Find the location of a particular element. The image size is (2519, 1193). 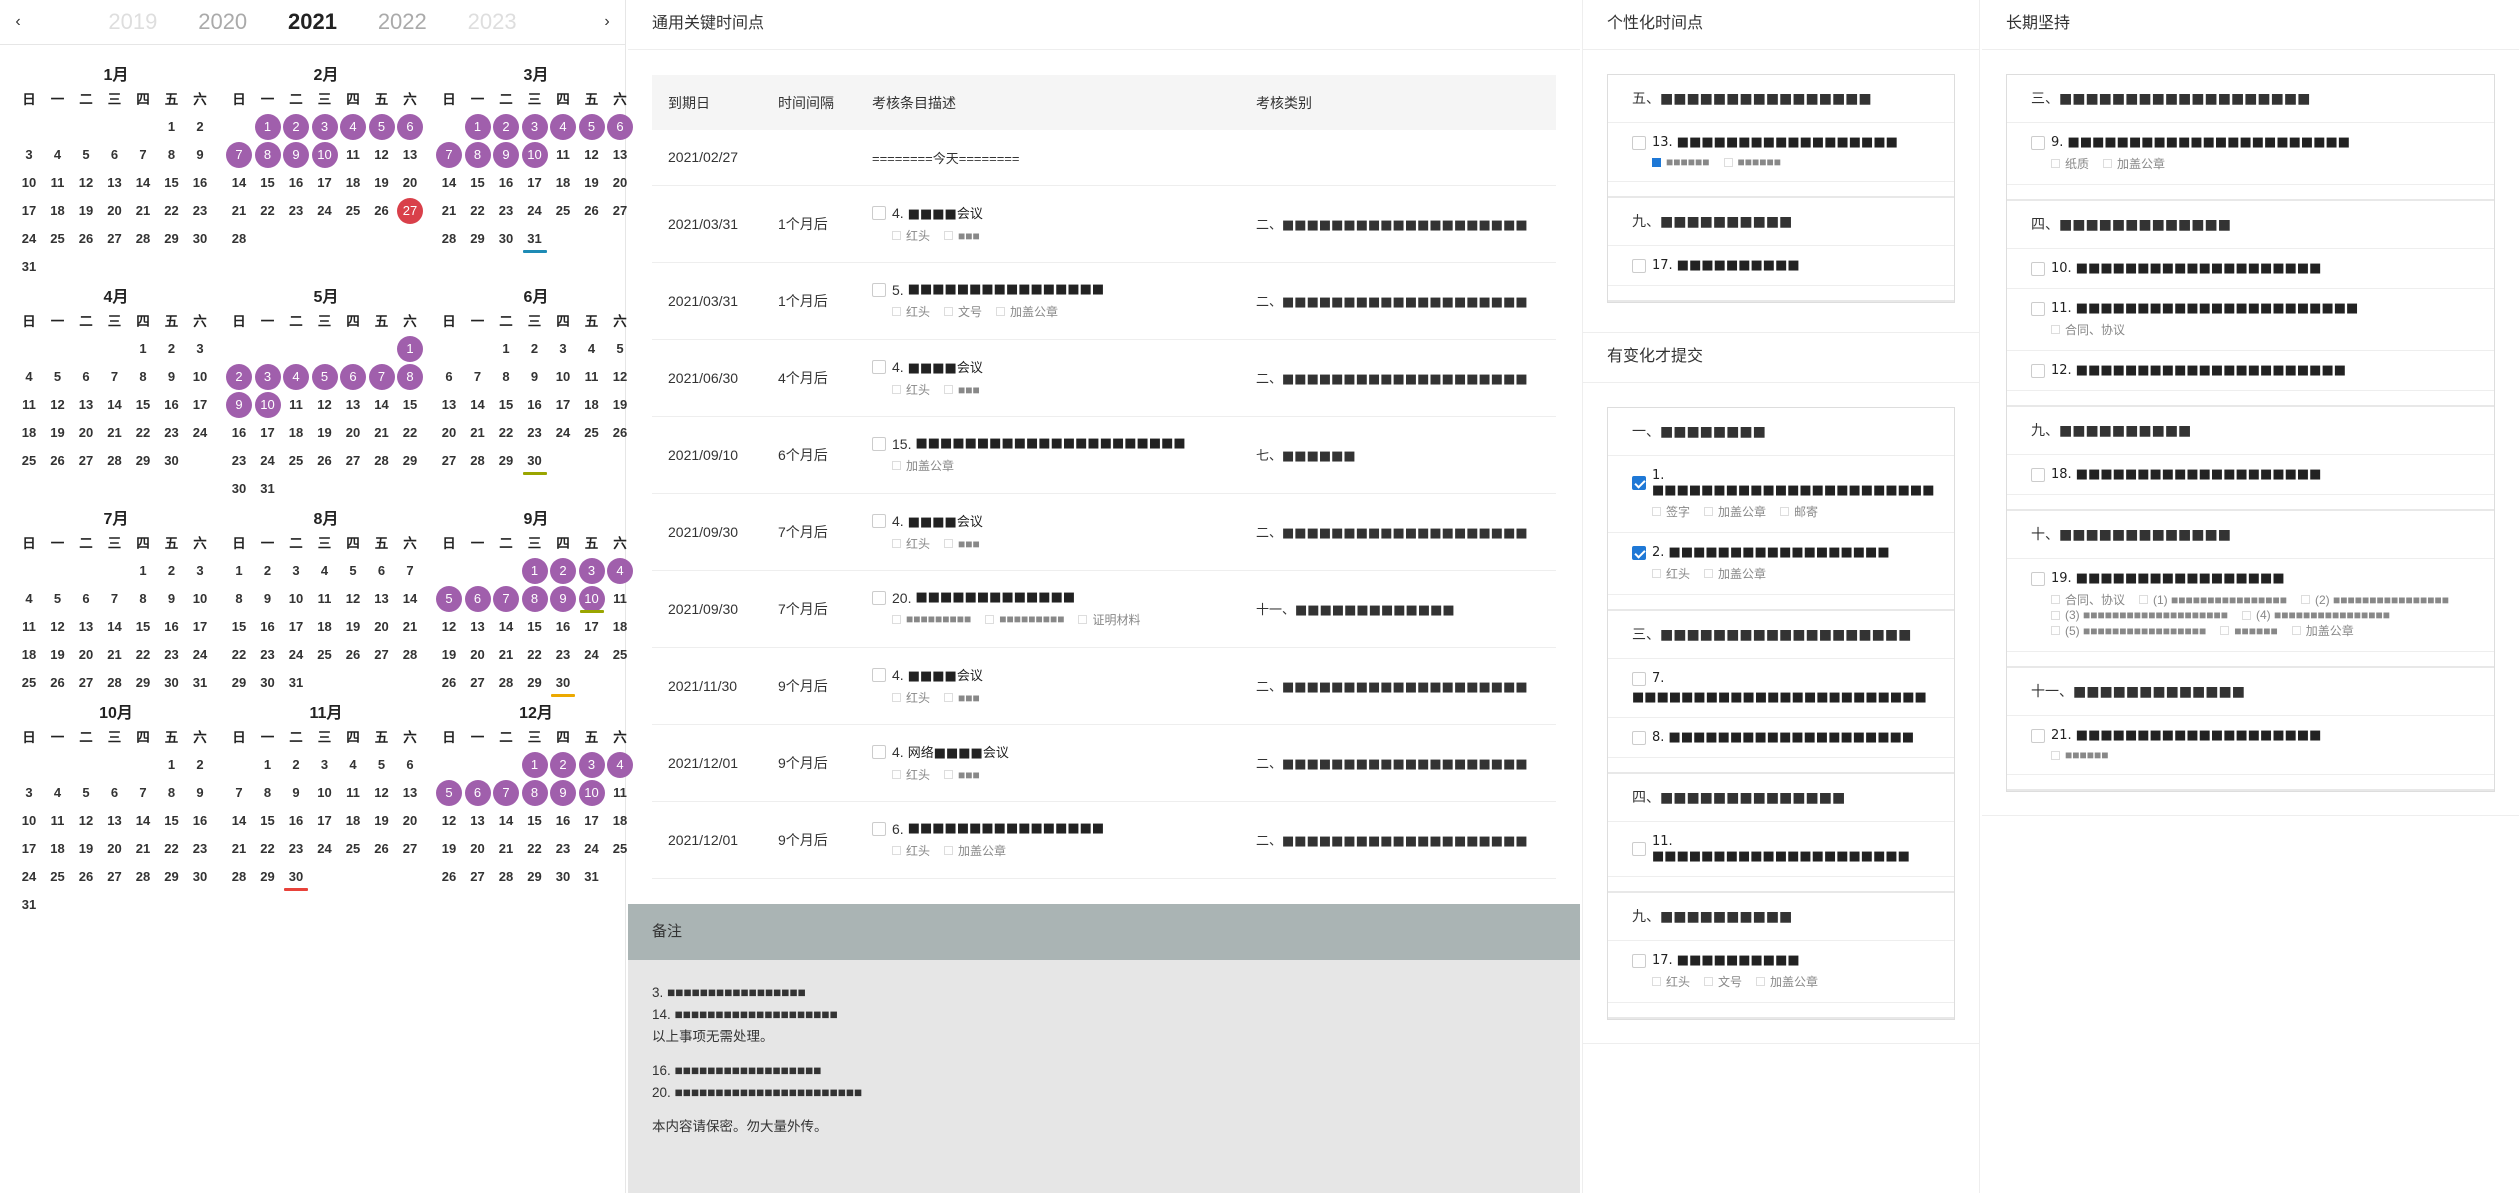

tag-checkbox: 文号 is located at coordinates (963, 311).